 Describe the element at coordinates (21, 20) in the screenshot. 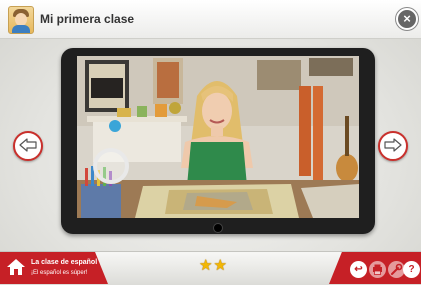

I see `student-avatar-icon` at that location.